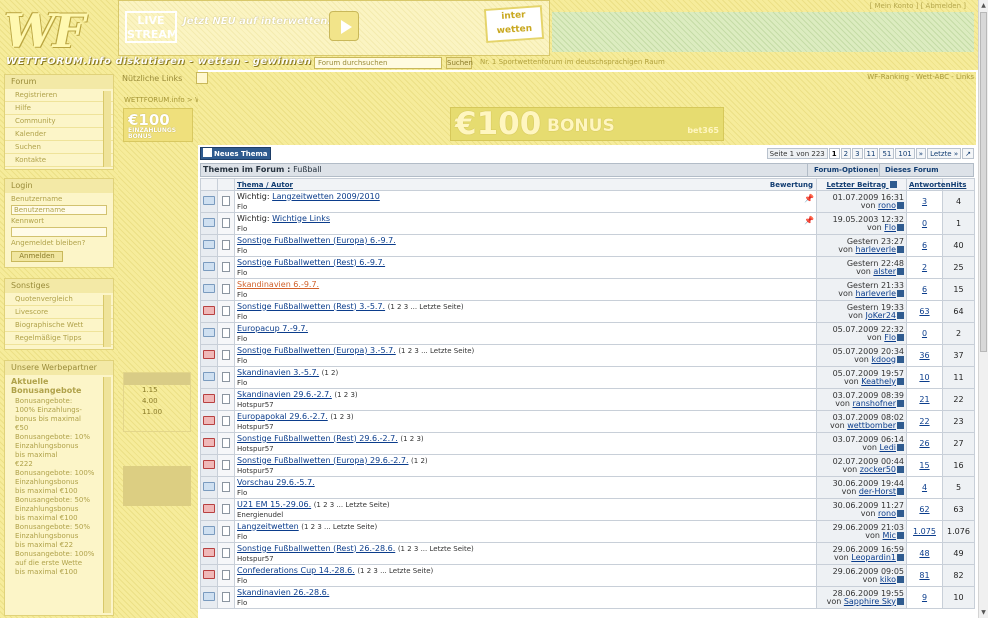 Image resolution: width=988 pixels, height=618 pixels. I want to click on top-page-links: WF-Ranking - Wett-ABC - Links, so click(920, 77).